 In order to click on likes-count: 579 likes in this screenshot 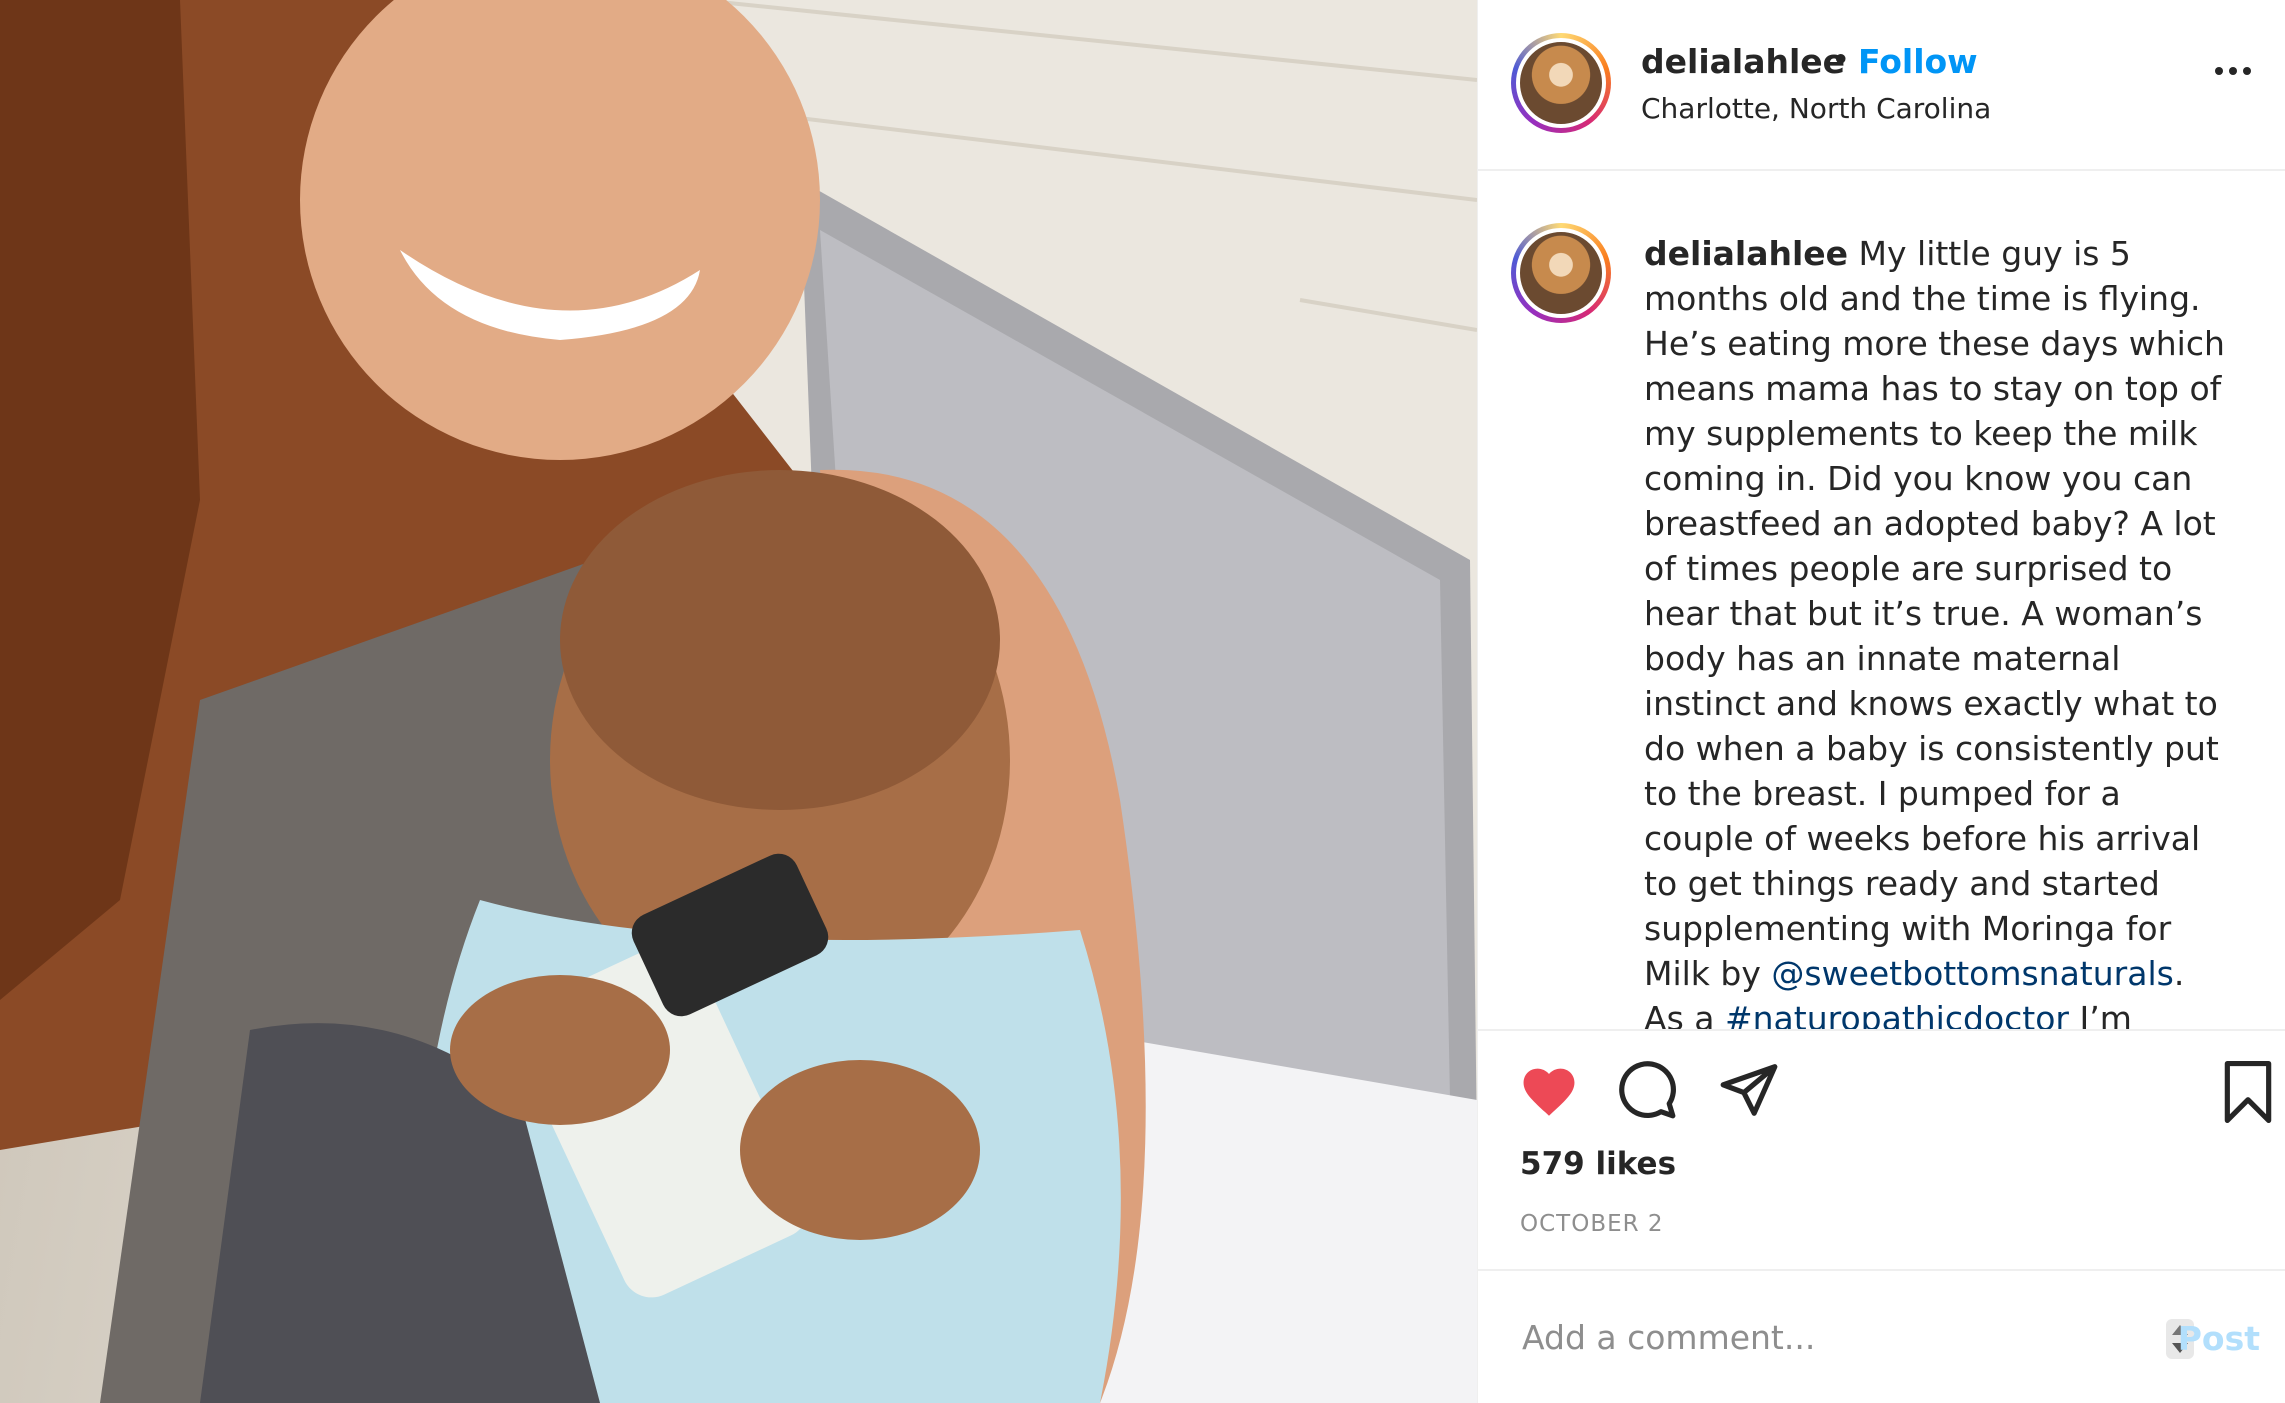, I will do `click(1598, 1164)`.